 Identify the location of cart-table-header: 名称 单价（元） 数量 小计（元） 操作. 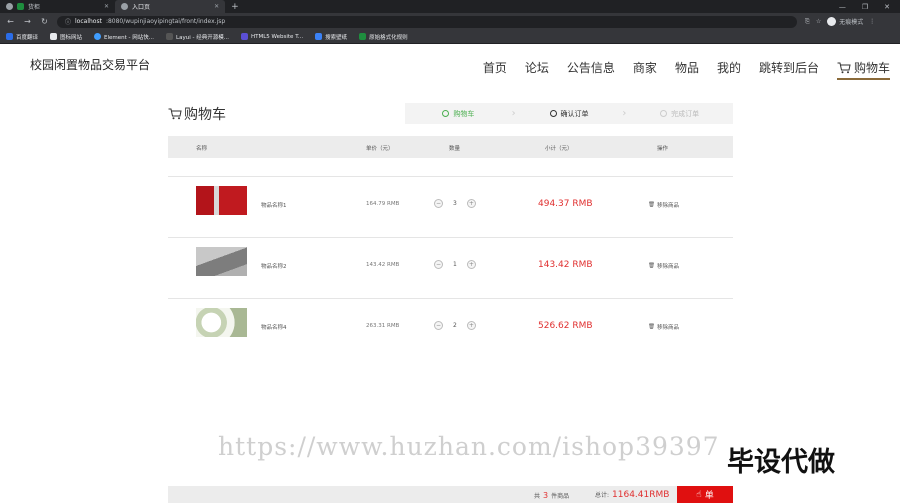
(450, 147).